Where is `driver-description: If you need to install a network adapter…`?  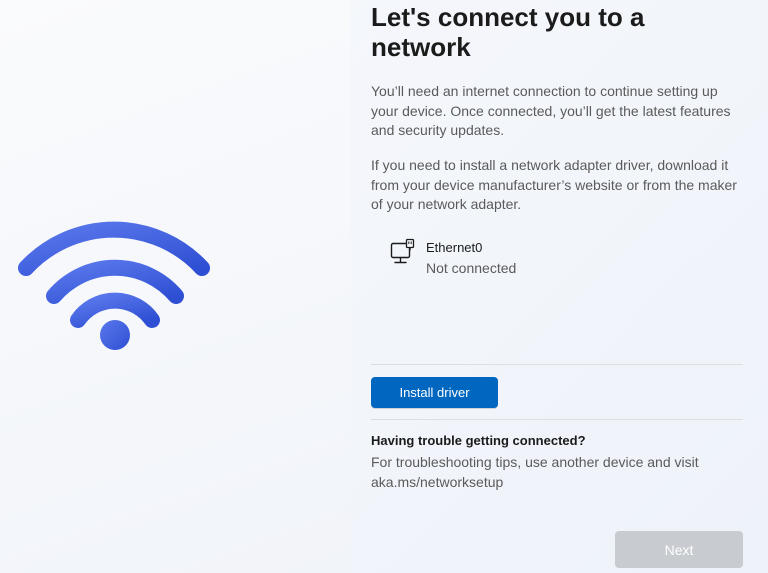
driver-description: If you need to install a network adapter… is located at coordinates (554, 184).